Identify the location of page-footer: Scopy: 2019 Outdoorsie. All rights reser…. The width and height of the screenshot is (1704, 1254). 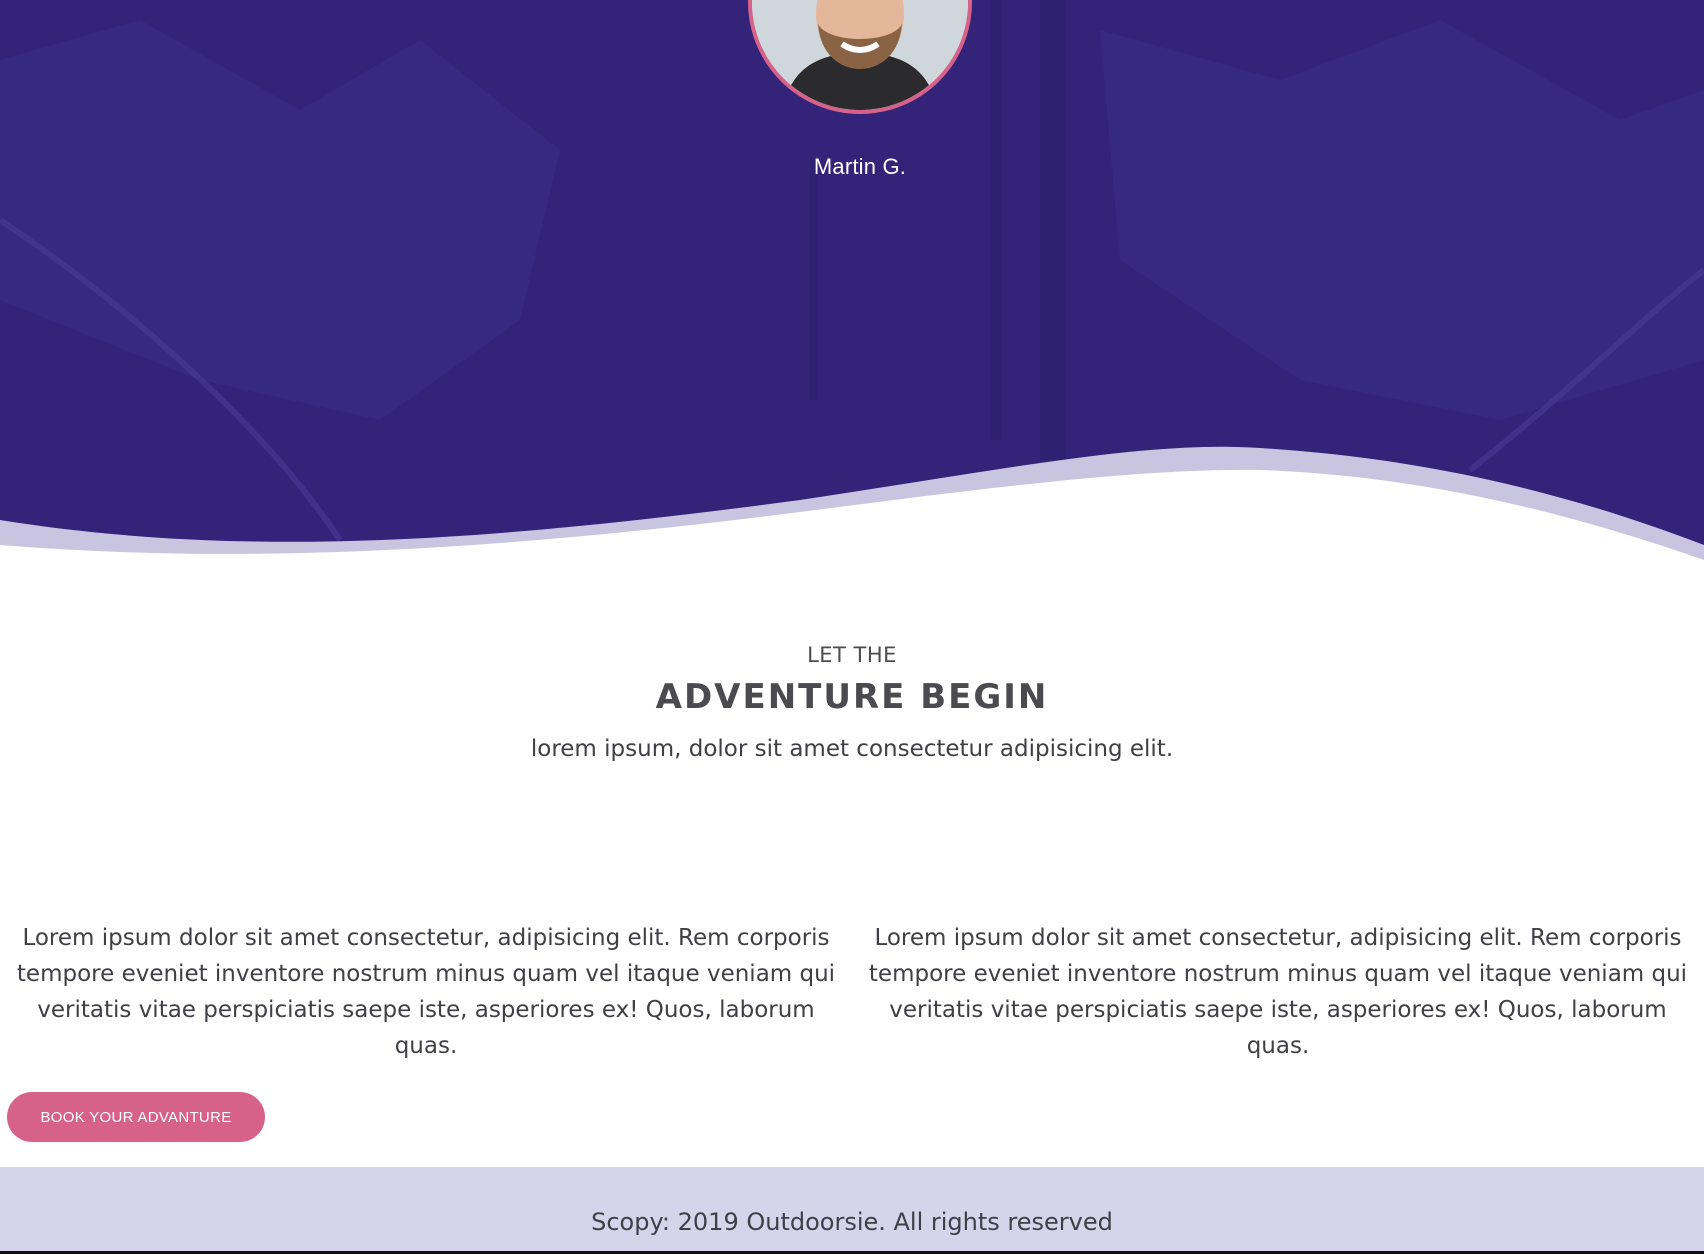
(852, 1209).